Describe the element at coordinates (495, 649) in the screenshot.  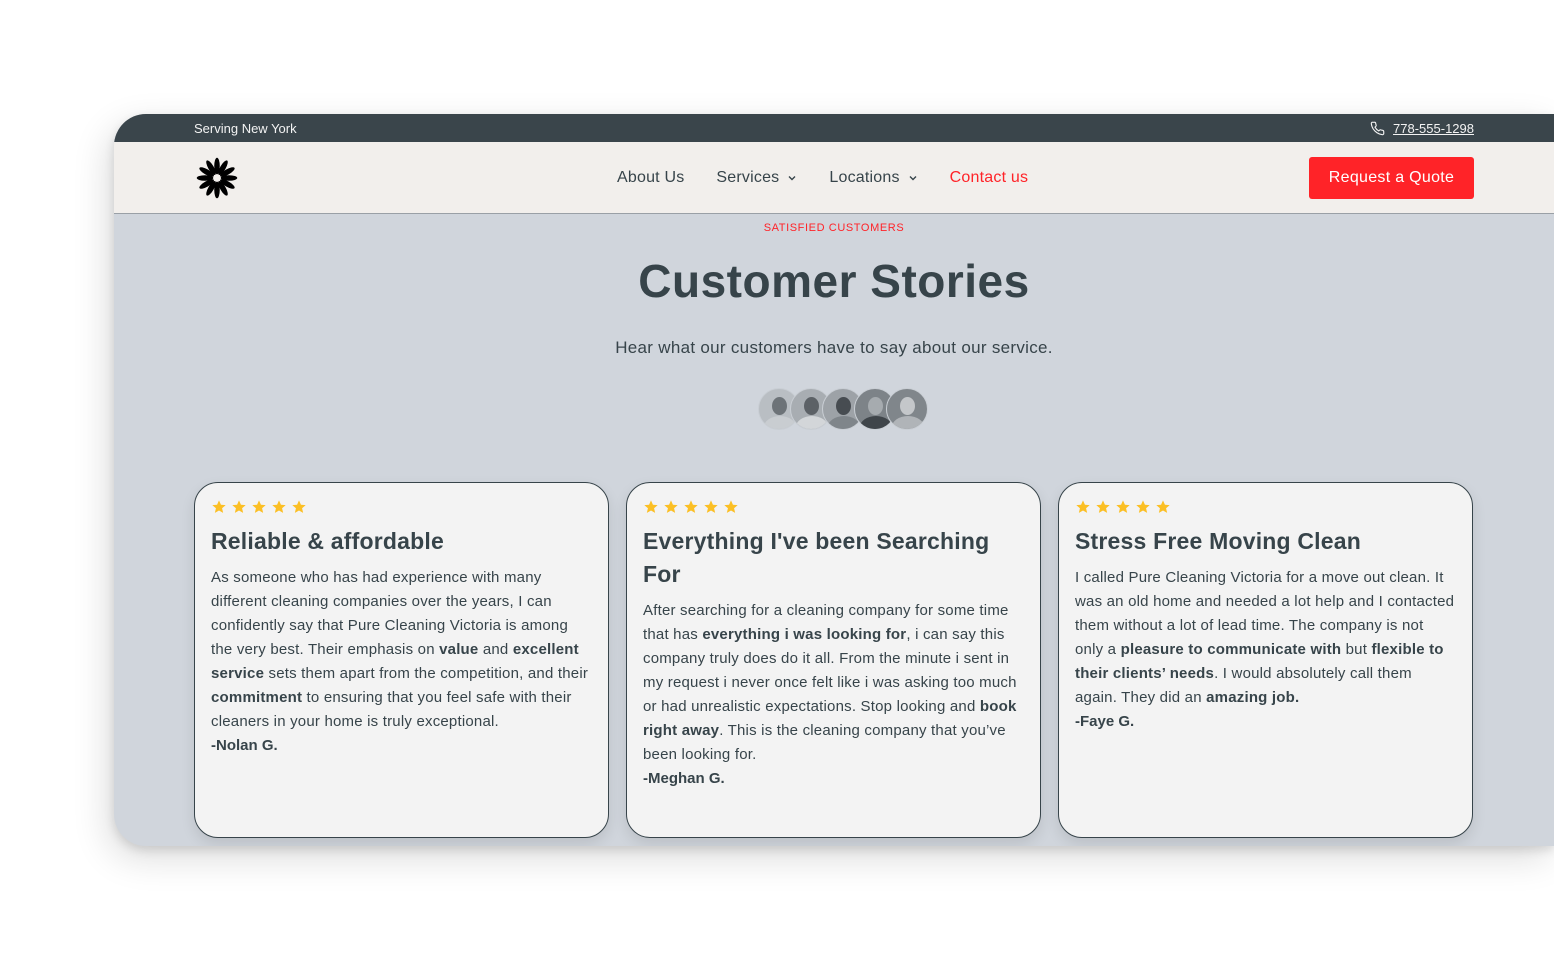
I see `body-text: and` at that location.